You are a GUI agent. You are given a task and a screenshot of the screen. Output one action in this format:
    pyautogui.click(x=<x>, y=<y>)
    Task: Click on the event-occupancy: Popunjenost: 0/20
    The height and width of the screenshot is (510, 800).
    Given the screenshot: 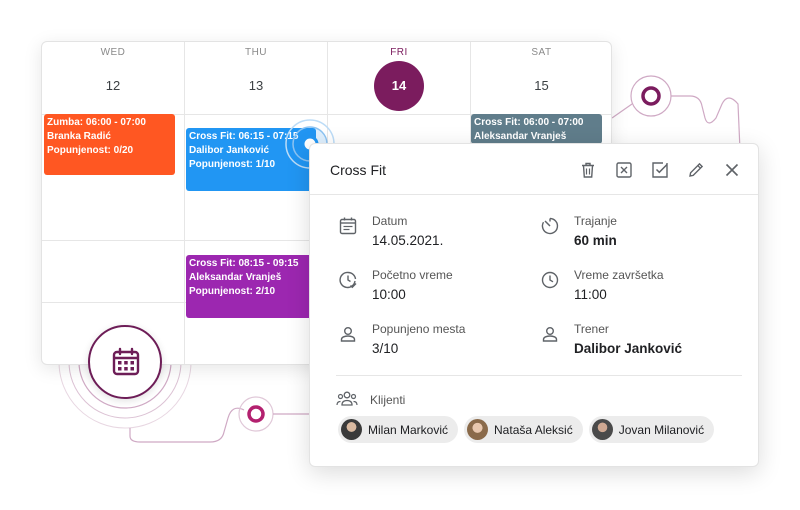 What is the action you would take?
    pyautogui.click(x=90, y=150)
    